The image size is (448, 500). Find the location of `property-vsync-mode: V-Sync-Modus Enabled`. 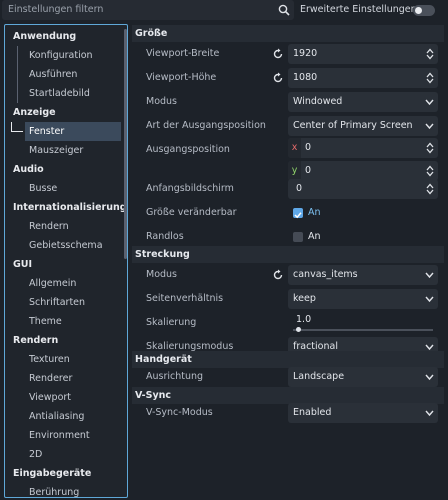

property-vsync-mode: V-Sync-Modus Enabled is located at coordinates (288, 413).